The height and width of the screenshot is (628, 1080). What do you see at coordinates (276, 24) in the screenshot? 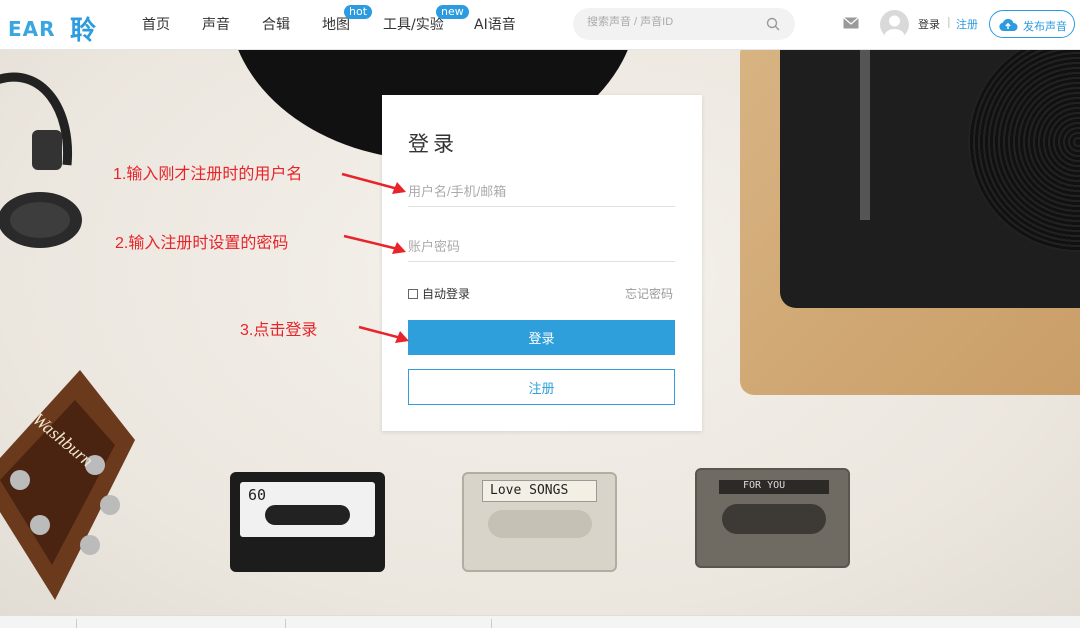
I see `nav-item-collections: 合辑` at bounding box center [276, 24].